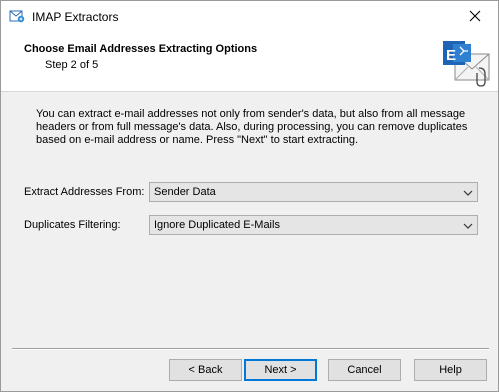 The width and height of the screenshot is (499, 392). Describe the element at coordinates (217, 225) in the screenshot. I see `duplicates-filtering-value: Ignore Duplicated E-Mails` at that location.